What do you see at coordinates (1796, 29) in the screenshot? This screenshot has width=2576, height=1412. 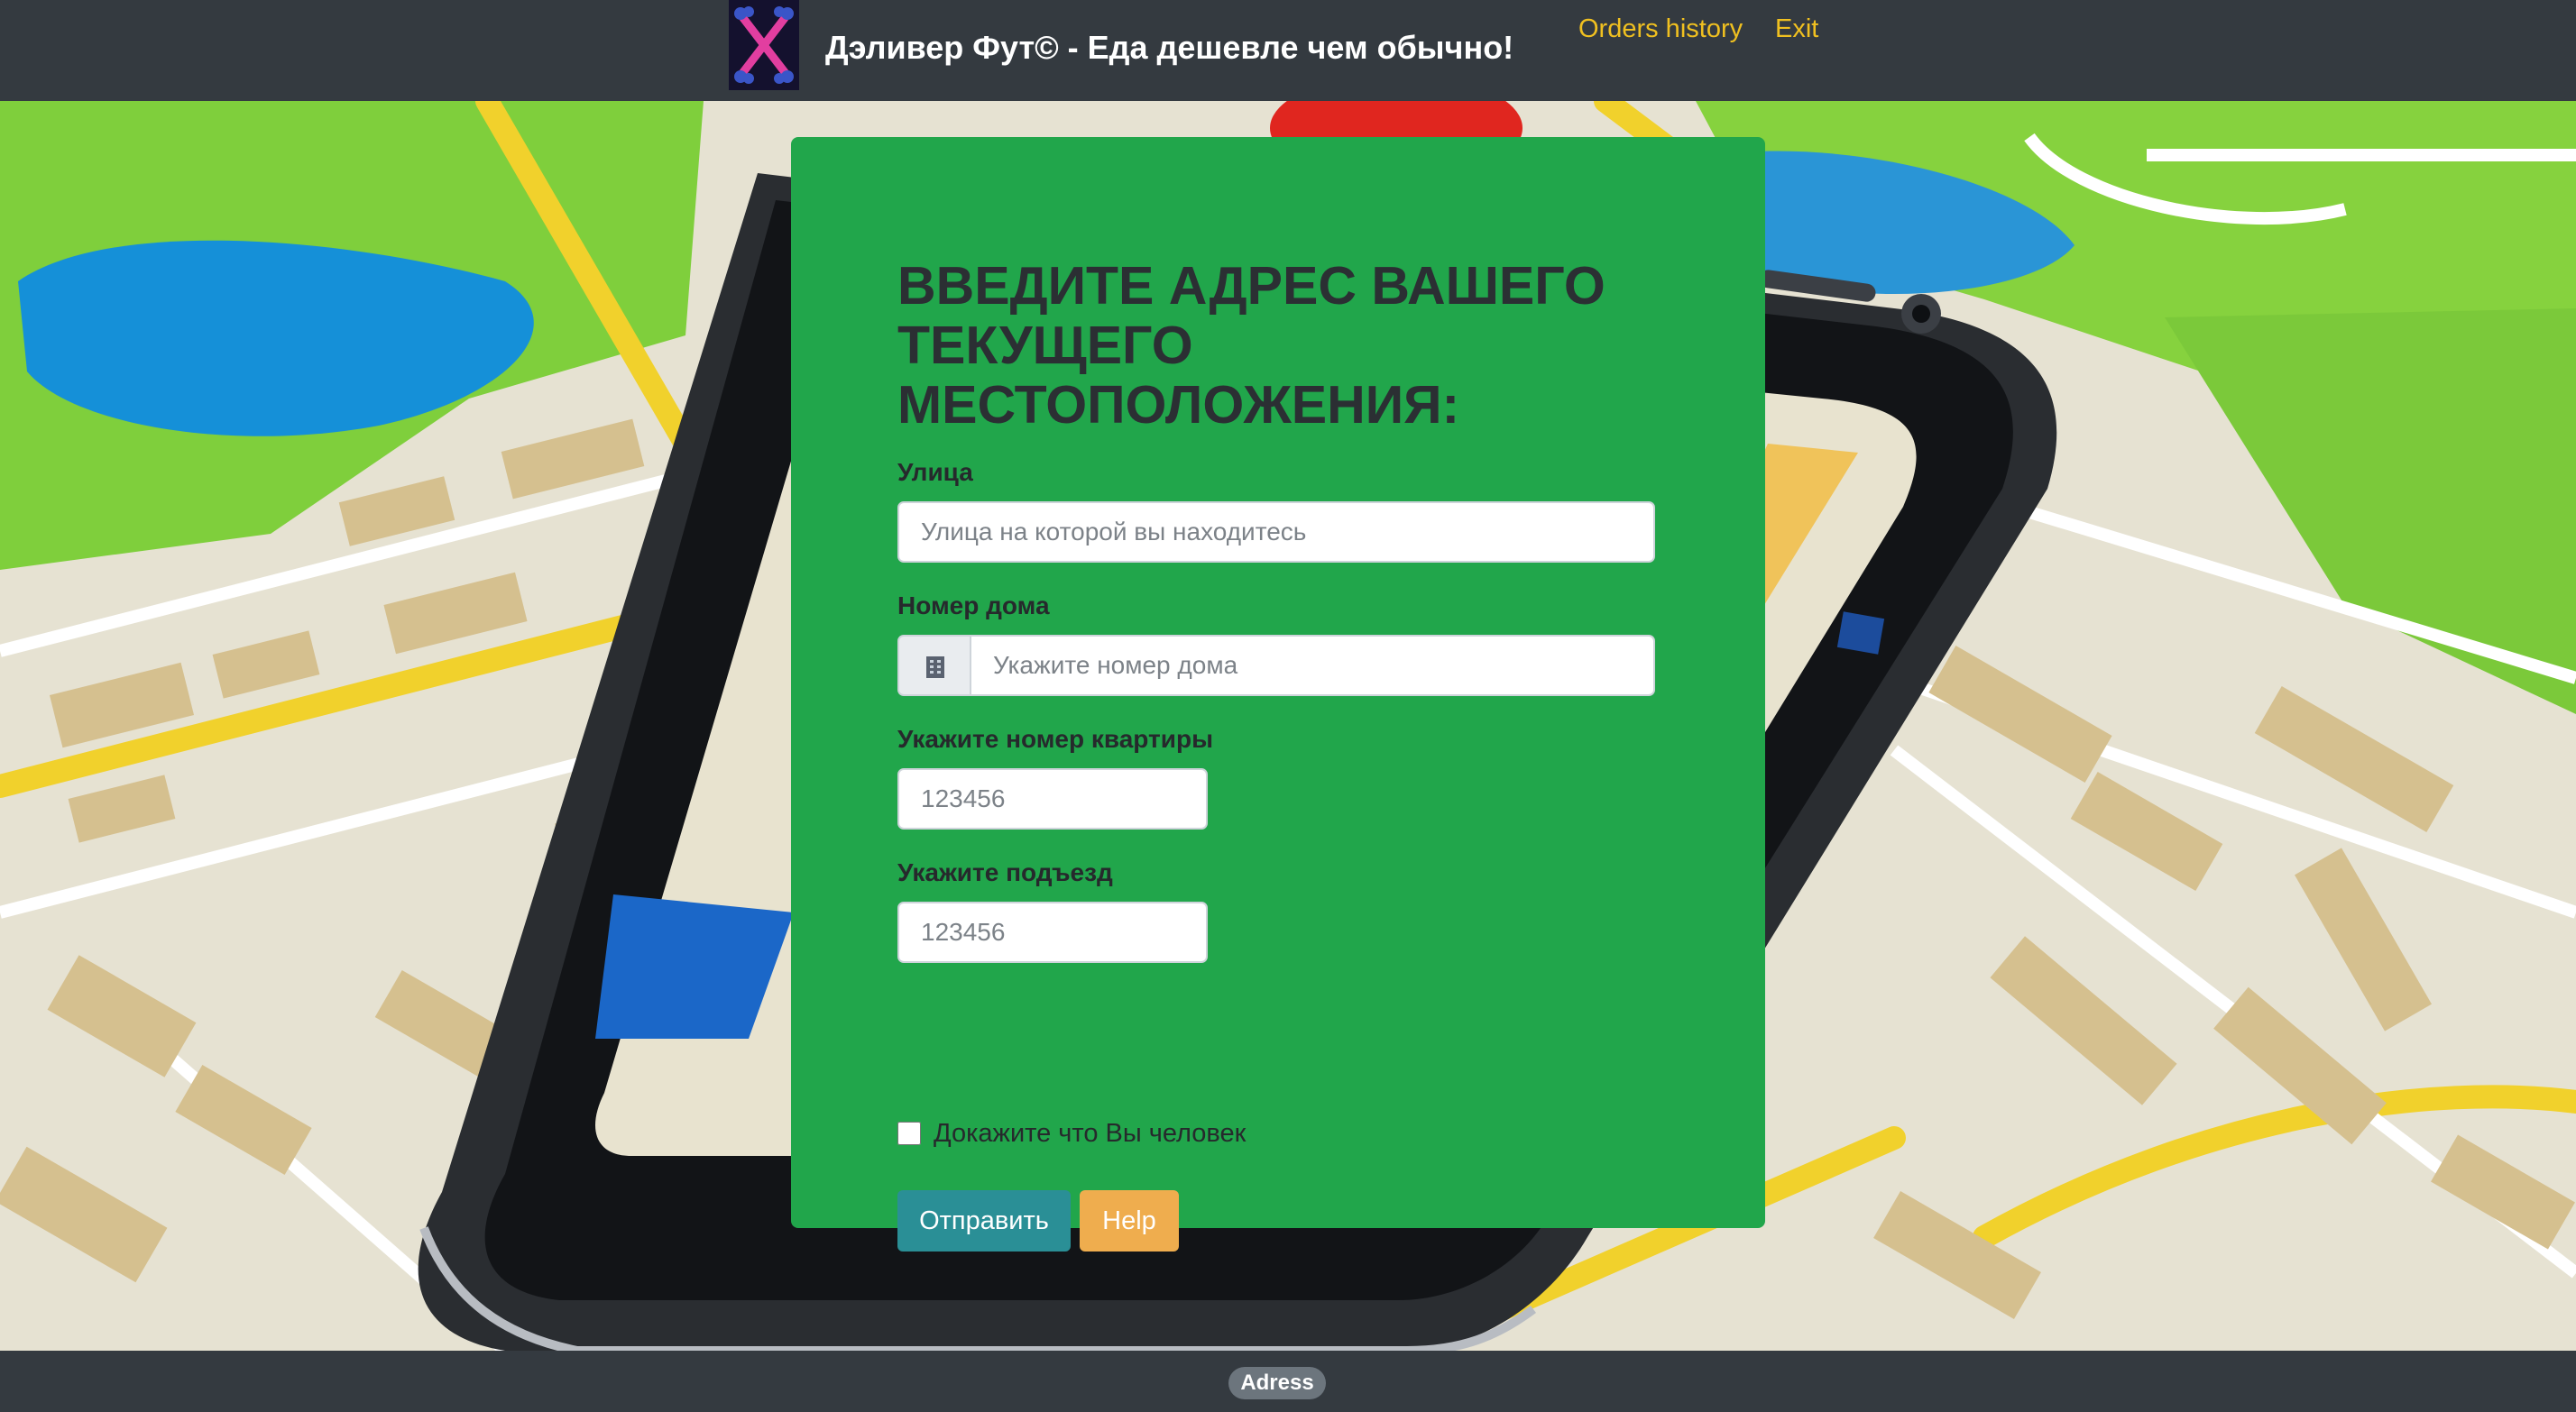 I see `exit-link: Exit` at bounding box center [1796, 29].